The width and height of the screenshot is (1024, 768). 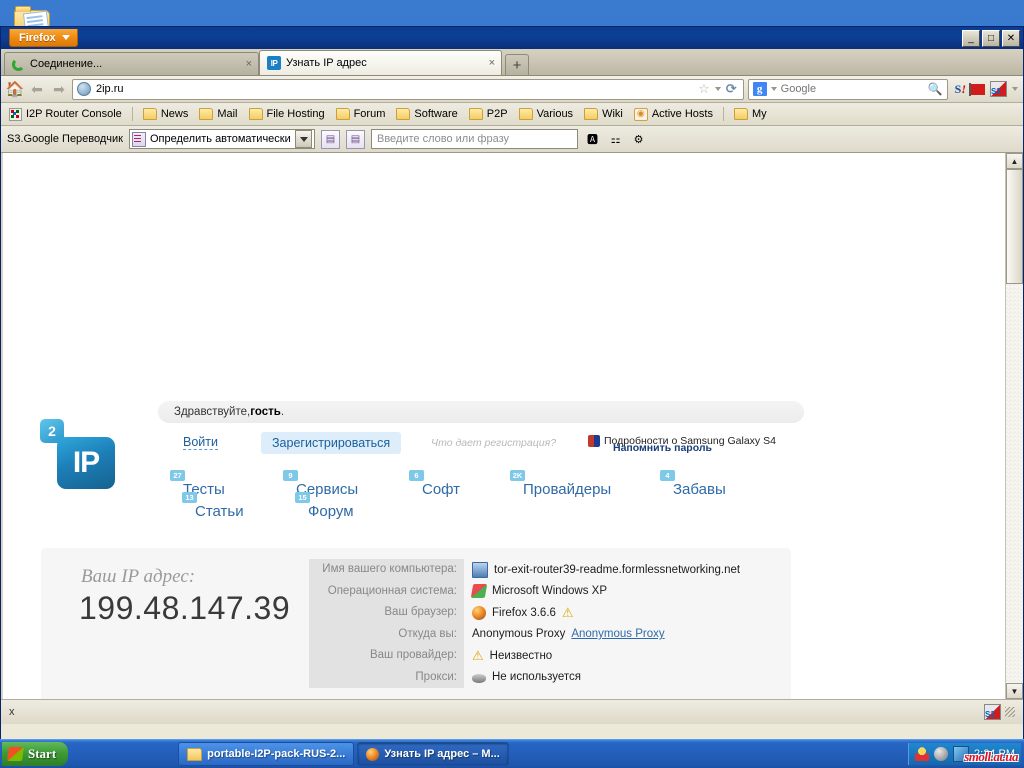 What do you see at coordinates (65, 139) in the screenshot?
I see `translate-toolbar-title: S3.Google Переводчик` at bounding box center [65, 139].